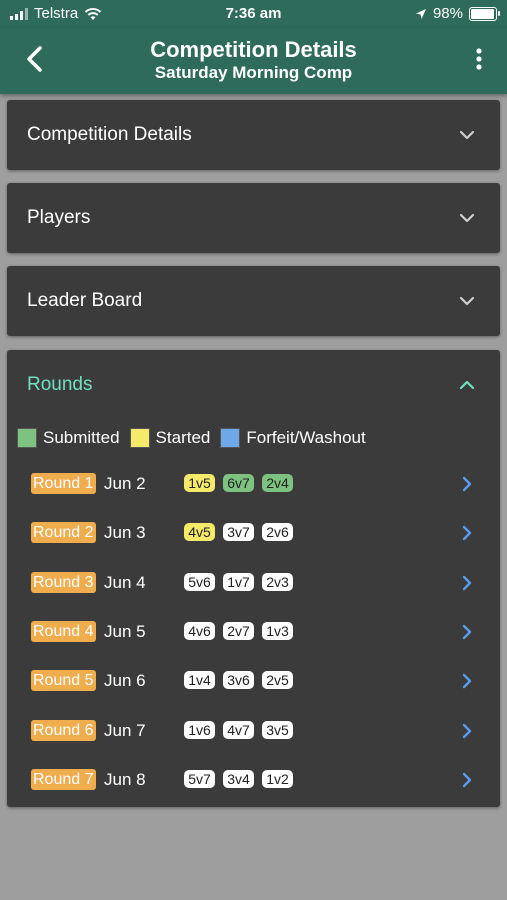 This screenshot has width=507, height=900. I want to click on status-legend: Submitted Started Forfeit/Washout, so click(196, 438).